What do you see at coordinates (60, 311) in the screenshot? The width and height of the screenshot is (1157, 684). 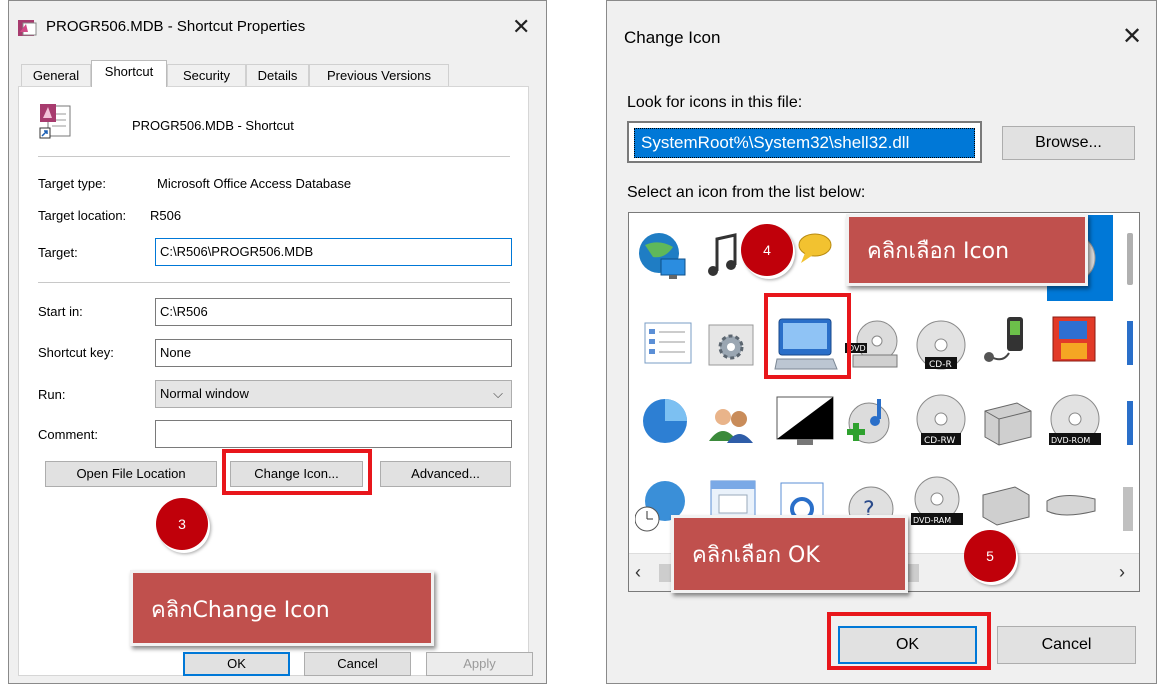 I see `start-in-label: Start in:` at bounding box center [60, 311].